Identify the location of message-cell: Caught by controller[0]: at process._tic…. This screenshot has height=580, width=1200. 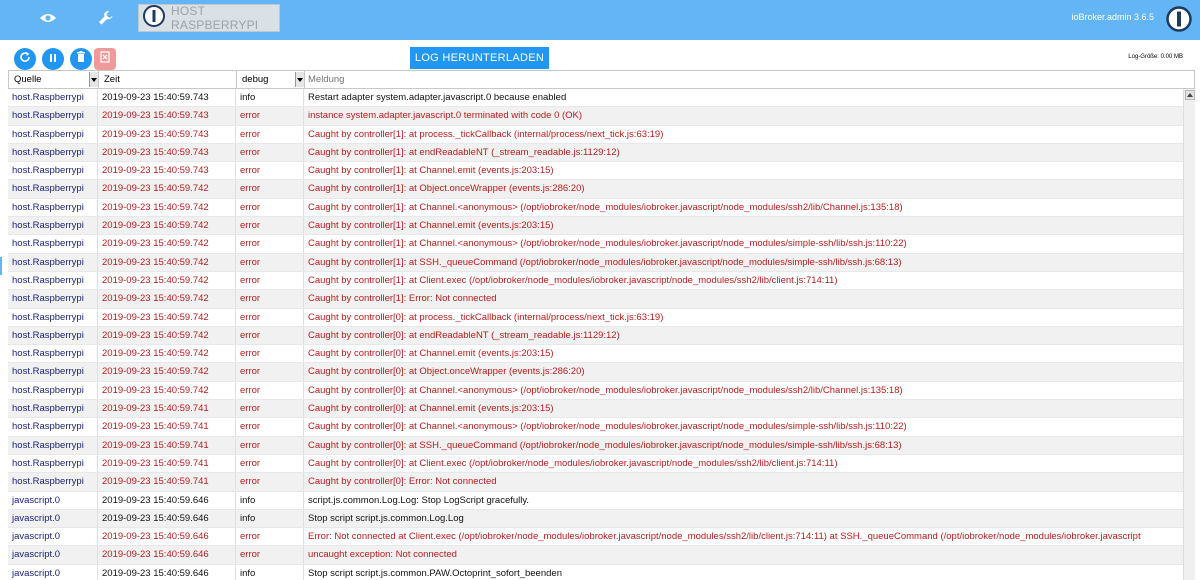
(486, 317).